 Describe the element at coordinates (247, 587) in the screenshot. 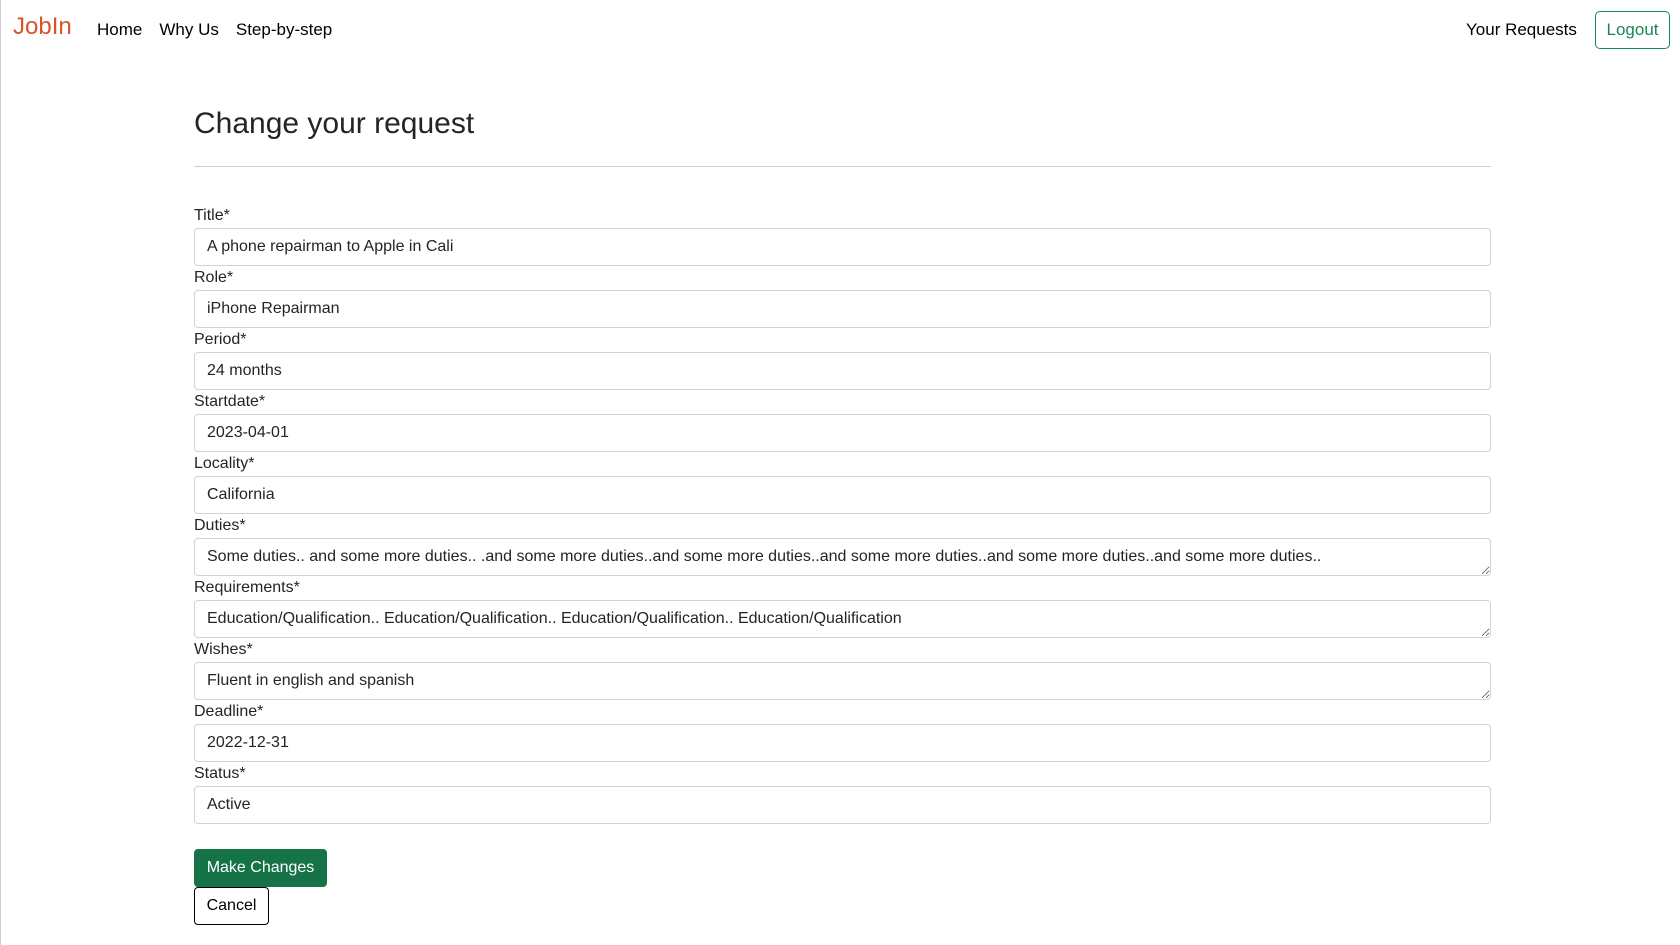

I see `field-label: Requirements*` at that location.